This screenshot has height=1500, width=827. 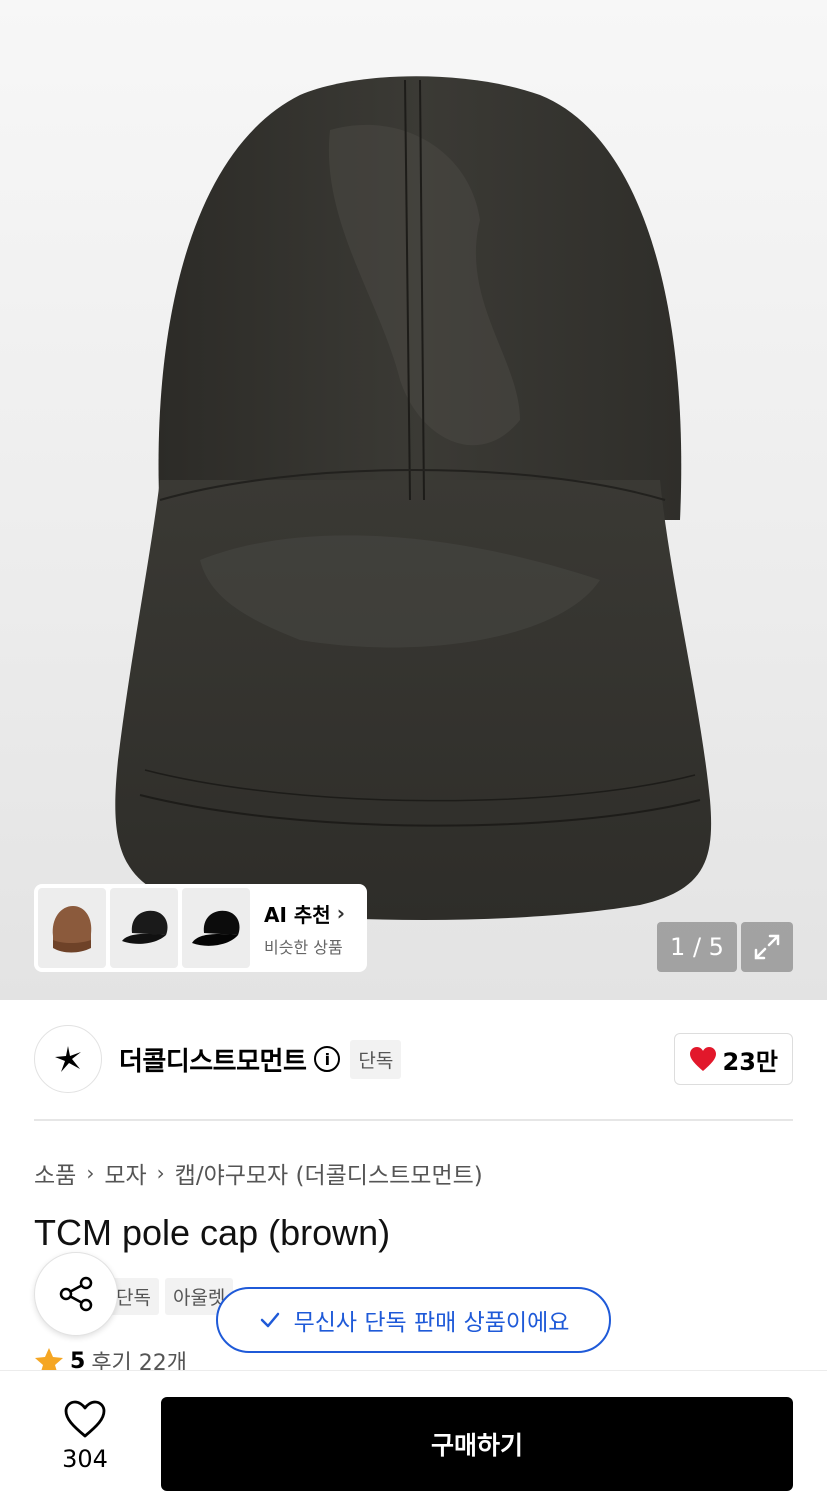 What do you see at coordinates (55, 1173) in the screenshot?
I see `breadcrumb-item-1: 소품` at bounding box center [55, 1173].